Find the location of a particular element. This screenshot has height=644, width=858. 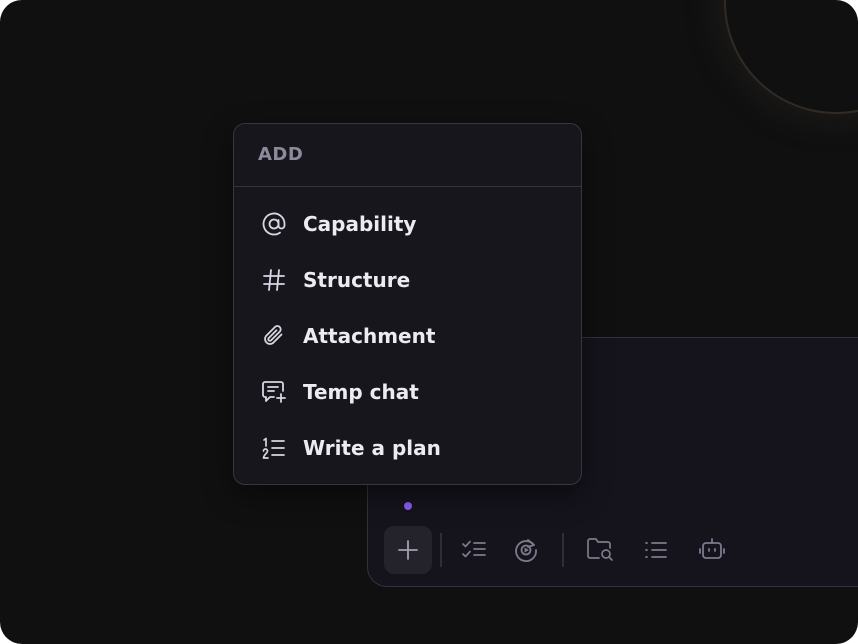

menu-header-label: ADD is located at coordinates (281, 154).